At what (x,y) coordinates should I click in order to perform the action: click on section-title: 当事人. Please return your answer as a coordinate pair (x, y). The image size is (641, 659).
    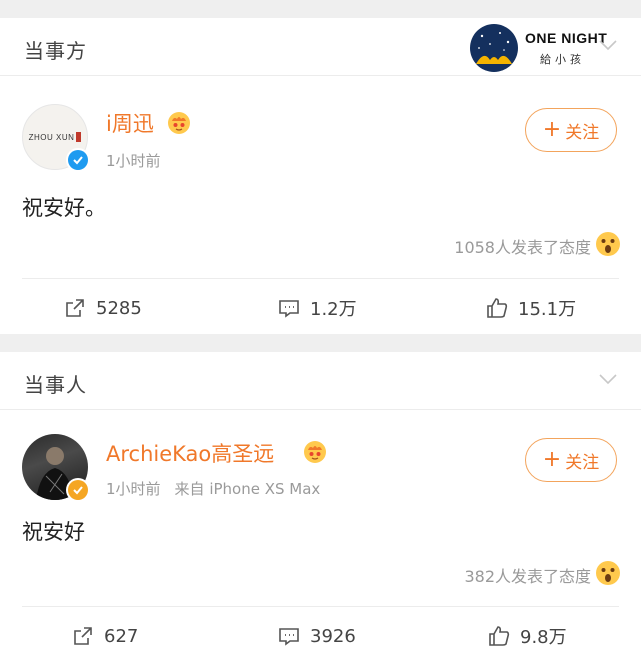
    Looking at the image, I should click on (55, 385).